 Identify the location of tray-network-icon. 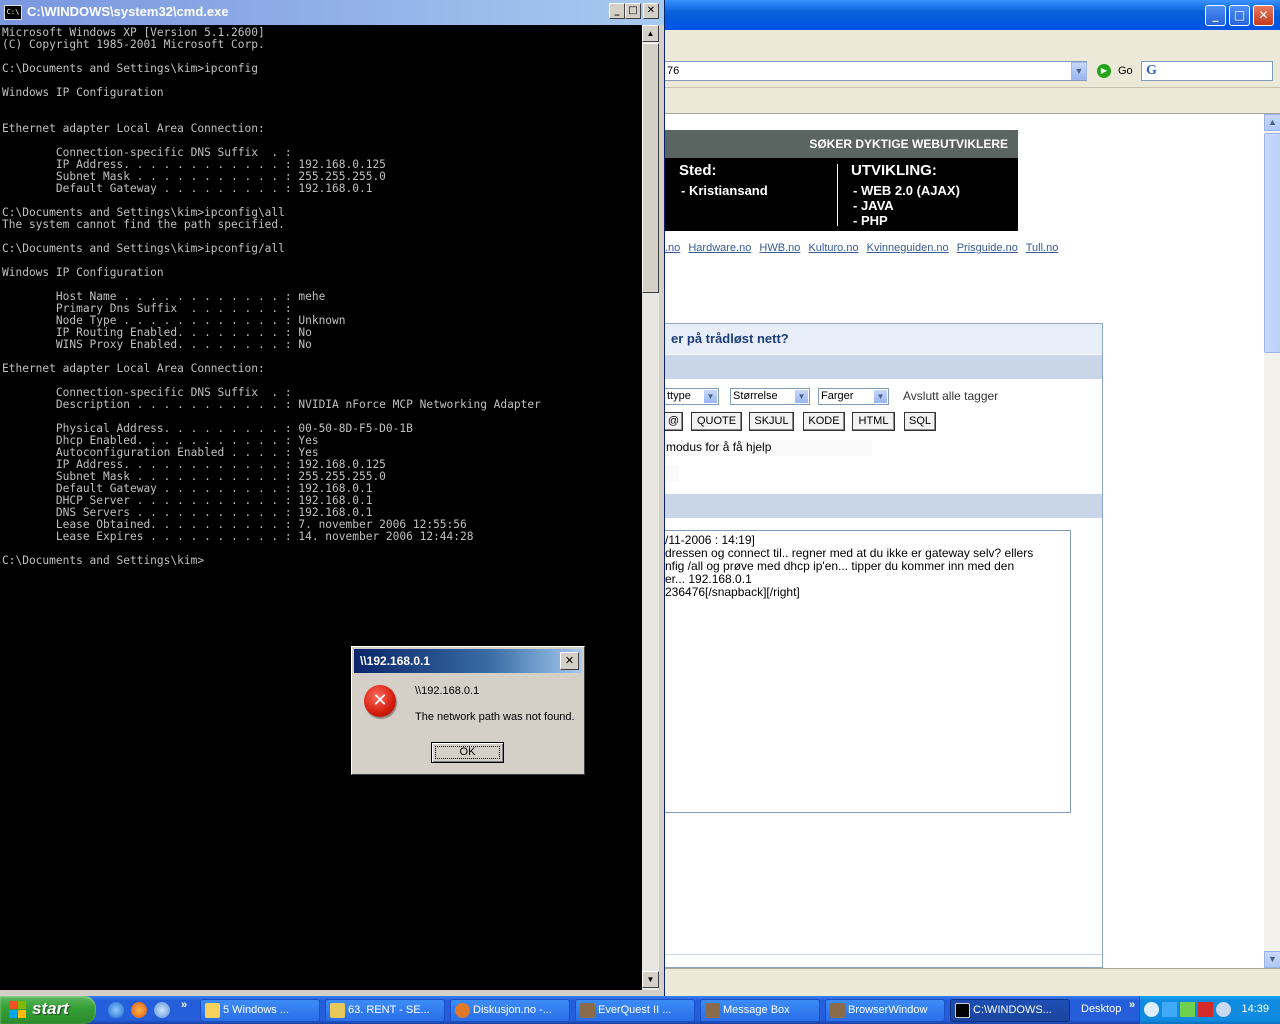
(1187, 1009).